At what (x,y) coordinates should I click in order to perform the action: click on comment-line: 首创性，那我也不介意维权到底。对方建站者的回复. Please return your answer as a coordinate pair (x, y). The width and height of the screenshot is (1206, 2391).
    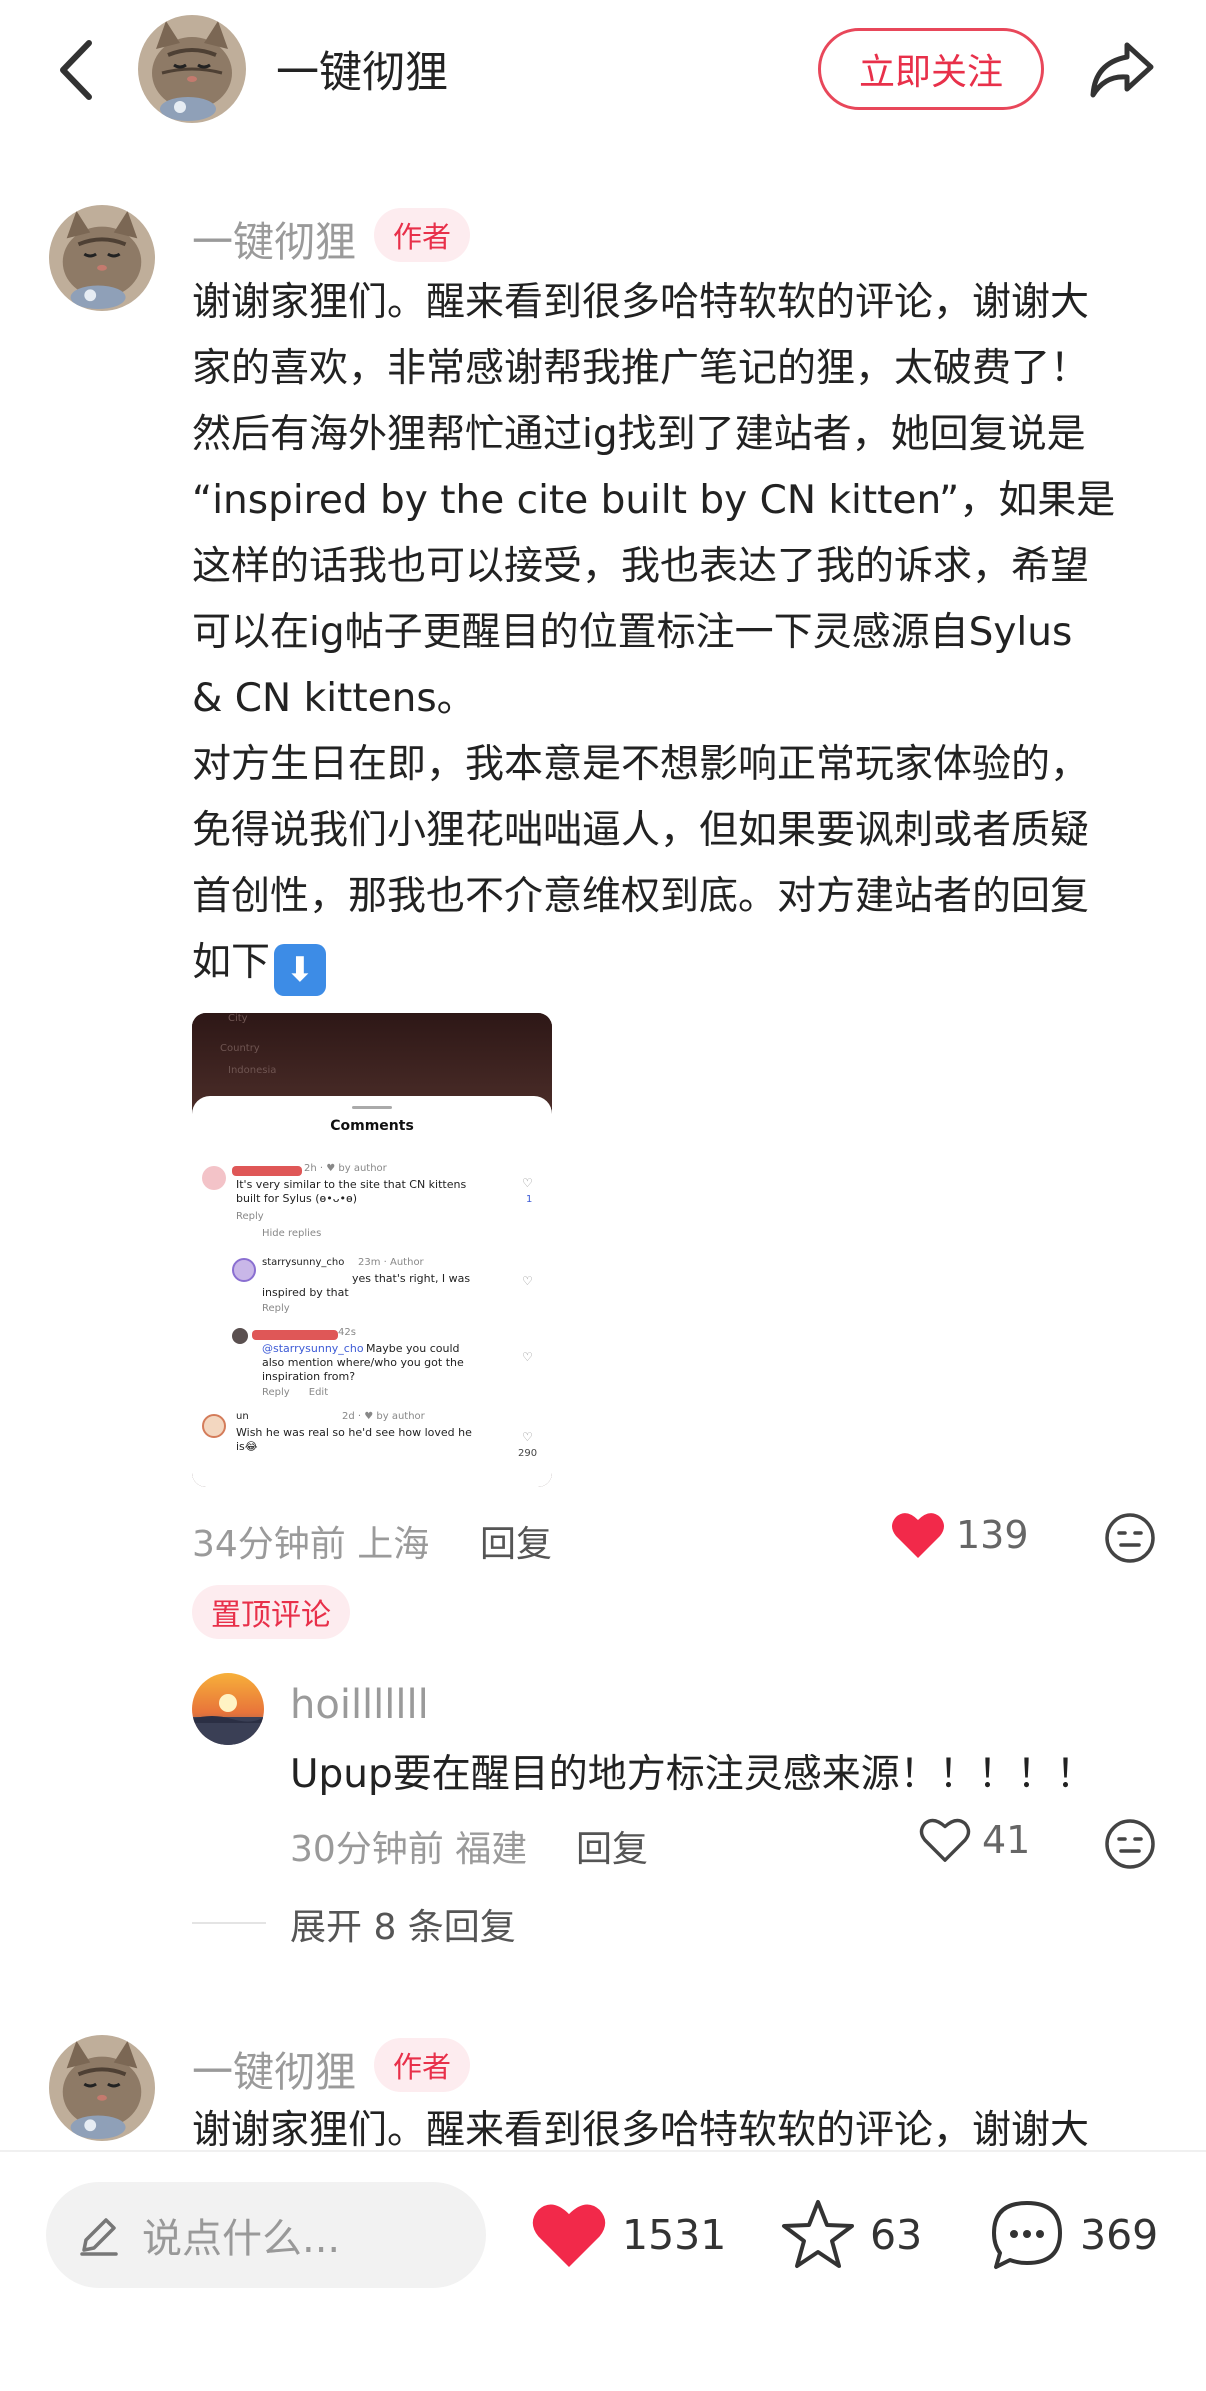
    Looking at the image, I should click on (641, 896).